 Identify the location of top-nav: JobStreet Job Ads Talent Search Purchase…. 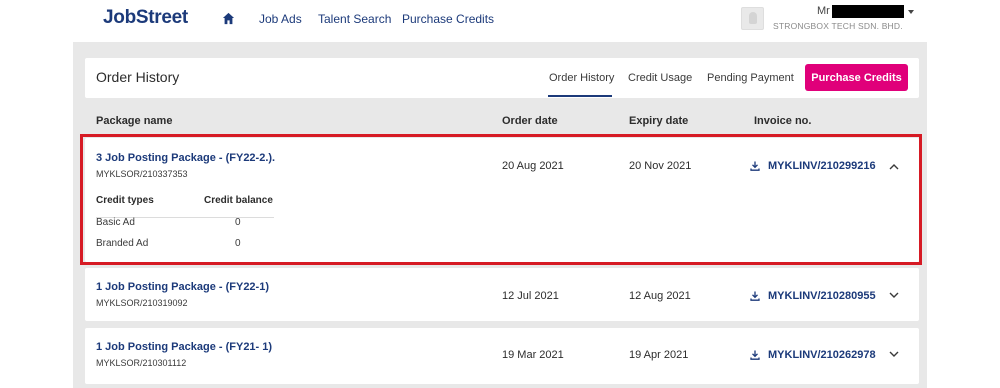
(500, 20).